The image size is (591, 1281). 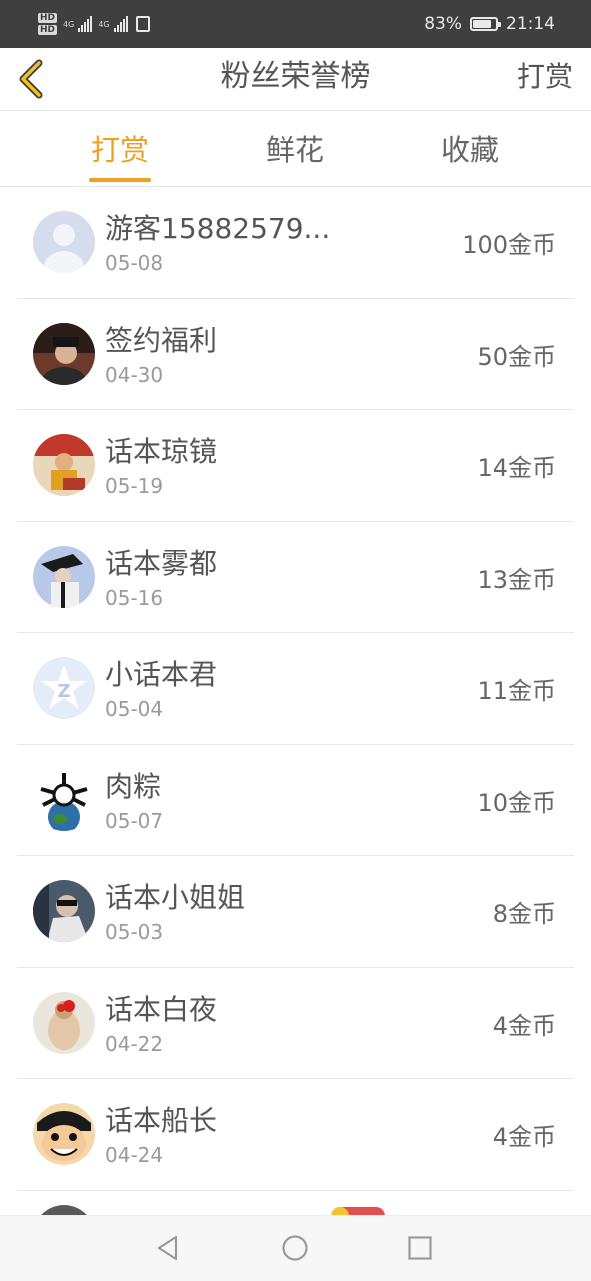 What do you see at coordinates (545, 79) in the screenshot?
I see `reward-action-button: 打赏` at bounding box center [545, 79].